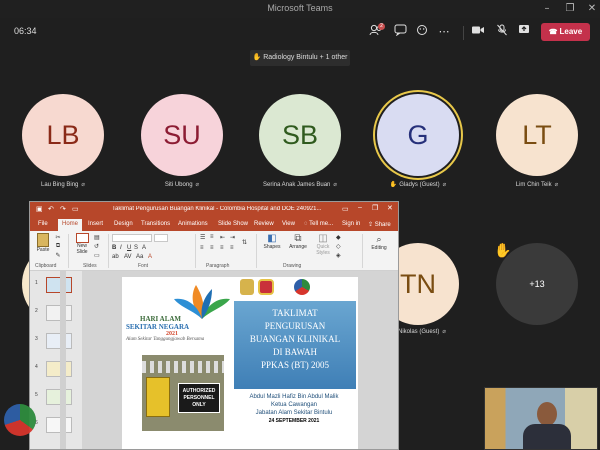  What do you see at coordinates (345, 209) in the screenshot?
I see `ribbon-options-icon: ▭` at bounding box center [345, 209].